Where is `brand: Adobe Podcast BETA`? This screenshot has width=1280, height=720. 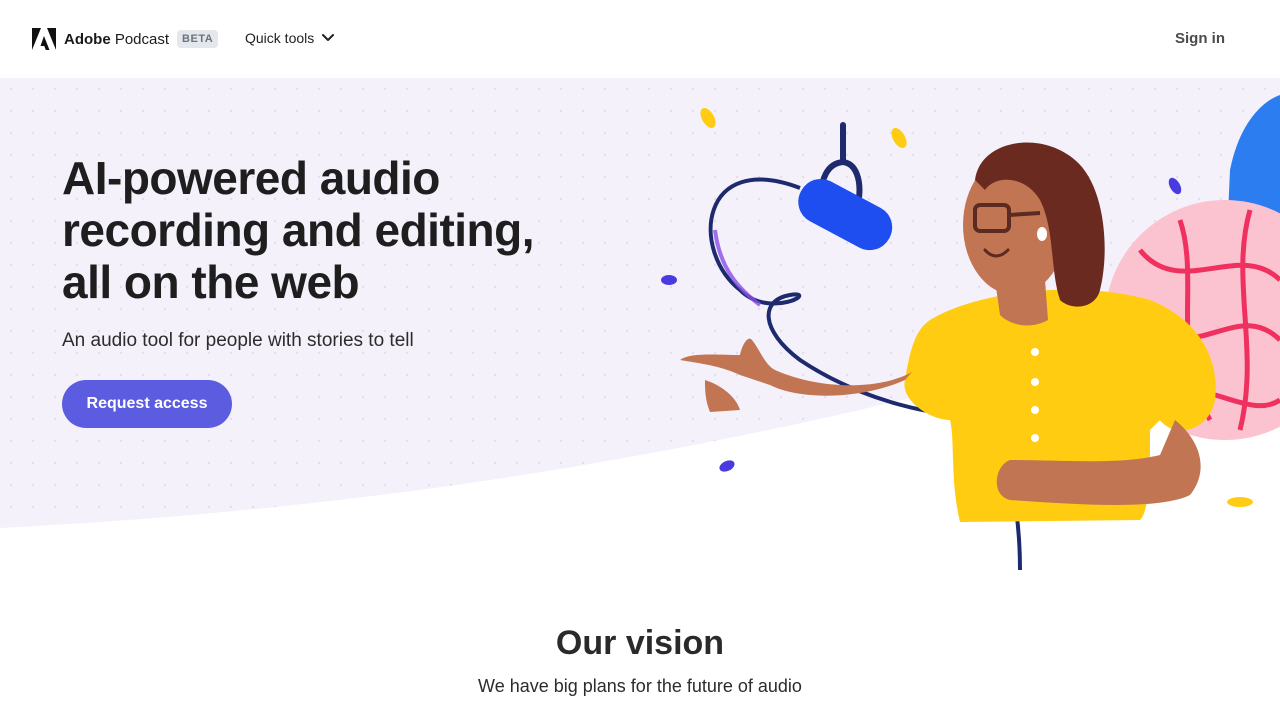
brand: Adobe Podcast BETA is located at coordinates (125, 39).